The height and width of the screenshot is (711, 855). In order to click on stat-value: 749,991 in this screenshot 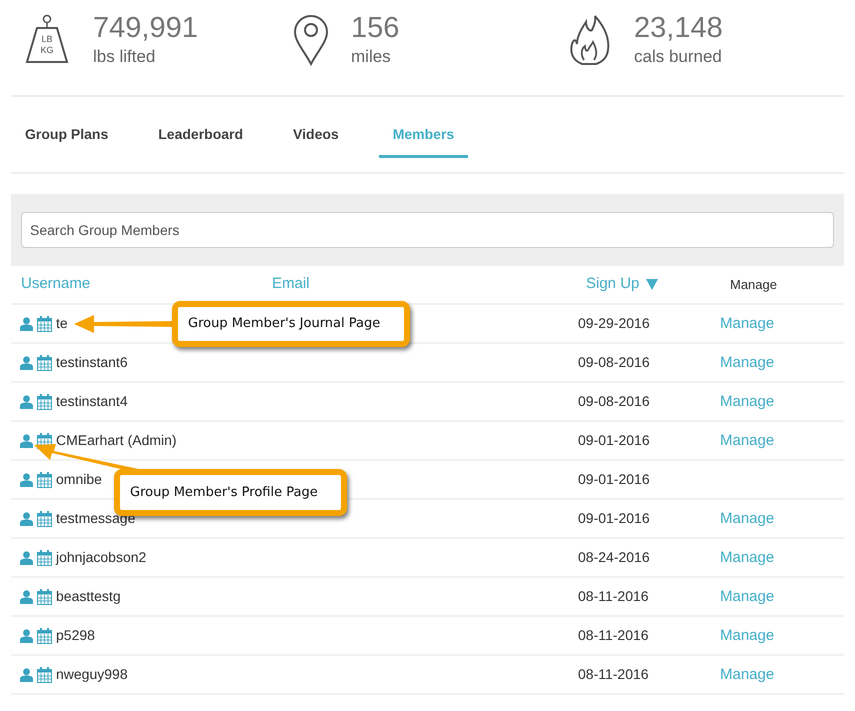, I will do `click(145, 28)`.